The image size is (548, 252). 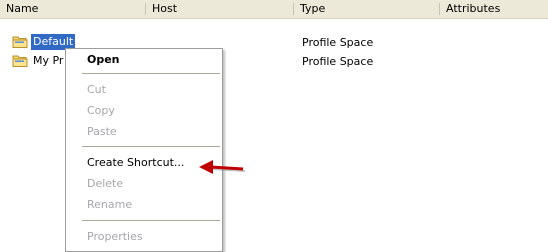 What do you see at coordinates (222, 167) in the screenshot?
I see `red-arrow-icon` at bounding box center [222, 167].